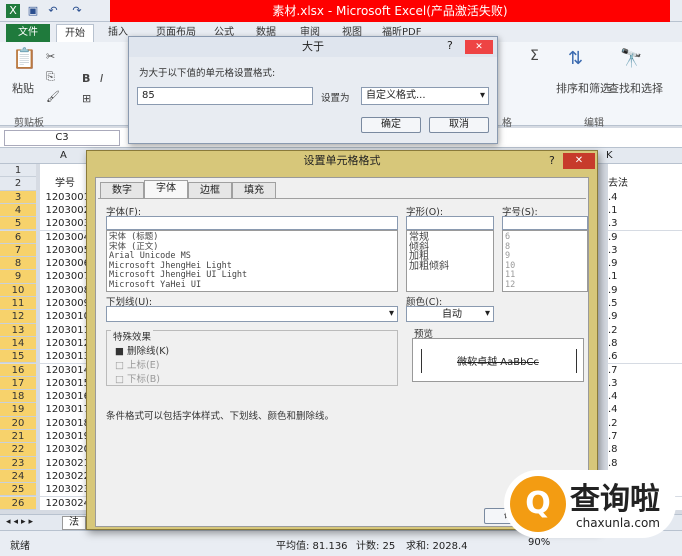 Image resolution: width=682 pixels, height=556 pixels. Describe the element at coordinates (18, 171) in the screenshot. I see `row-number: 1` at that location.